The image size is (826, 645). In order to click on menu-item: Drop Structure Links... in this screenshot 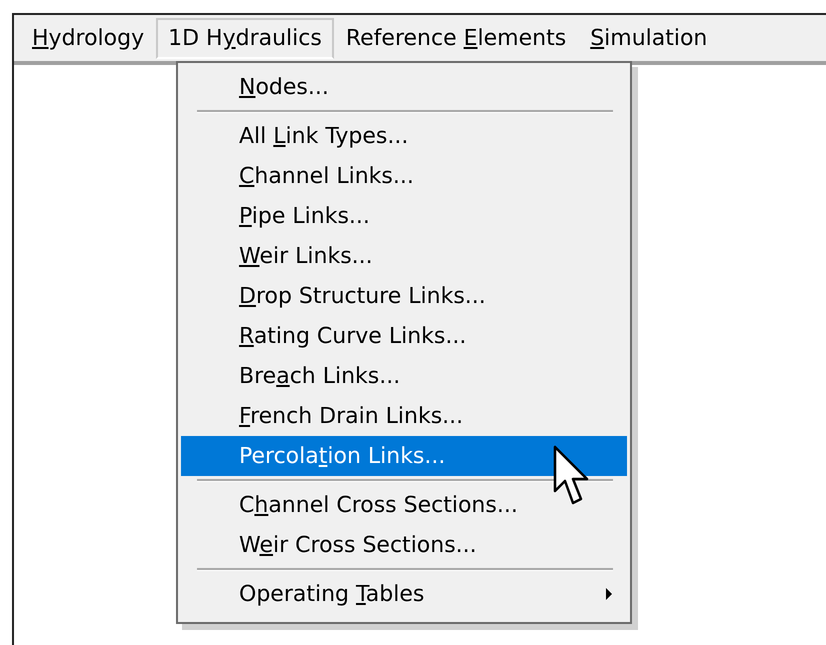, I will do `click(404, 296)`.